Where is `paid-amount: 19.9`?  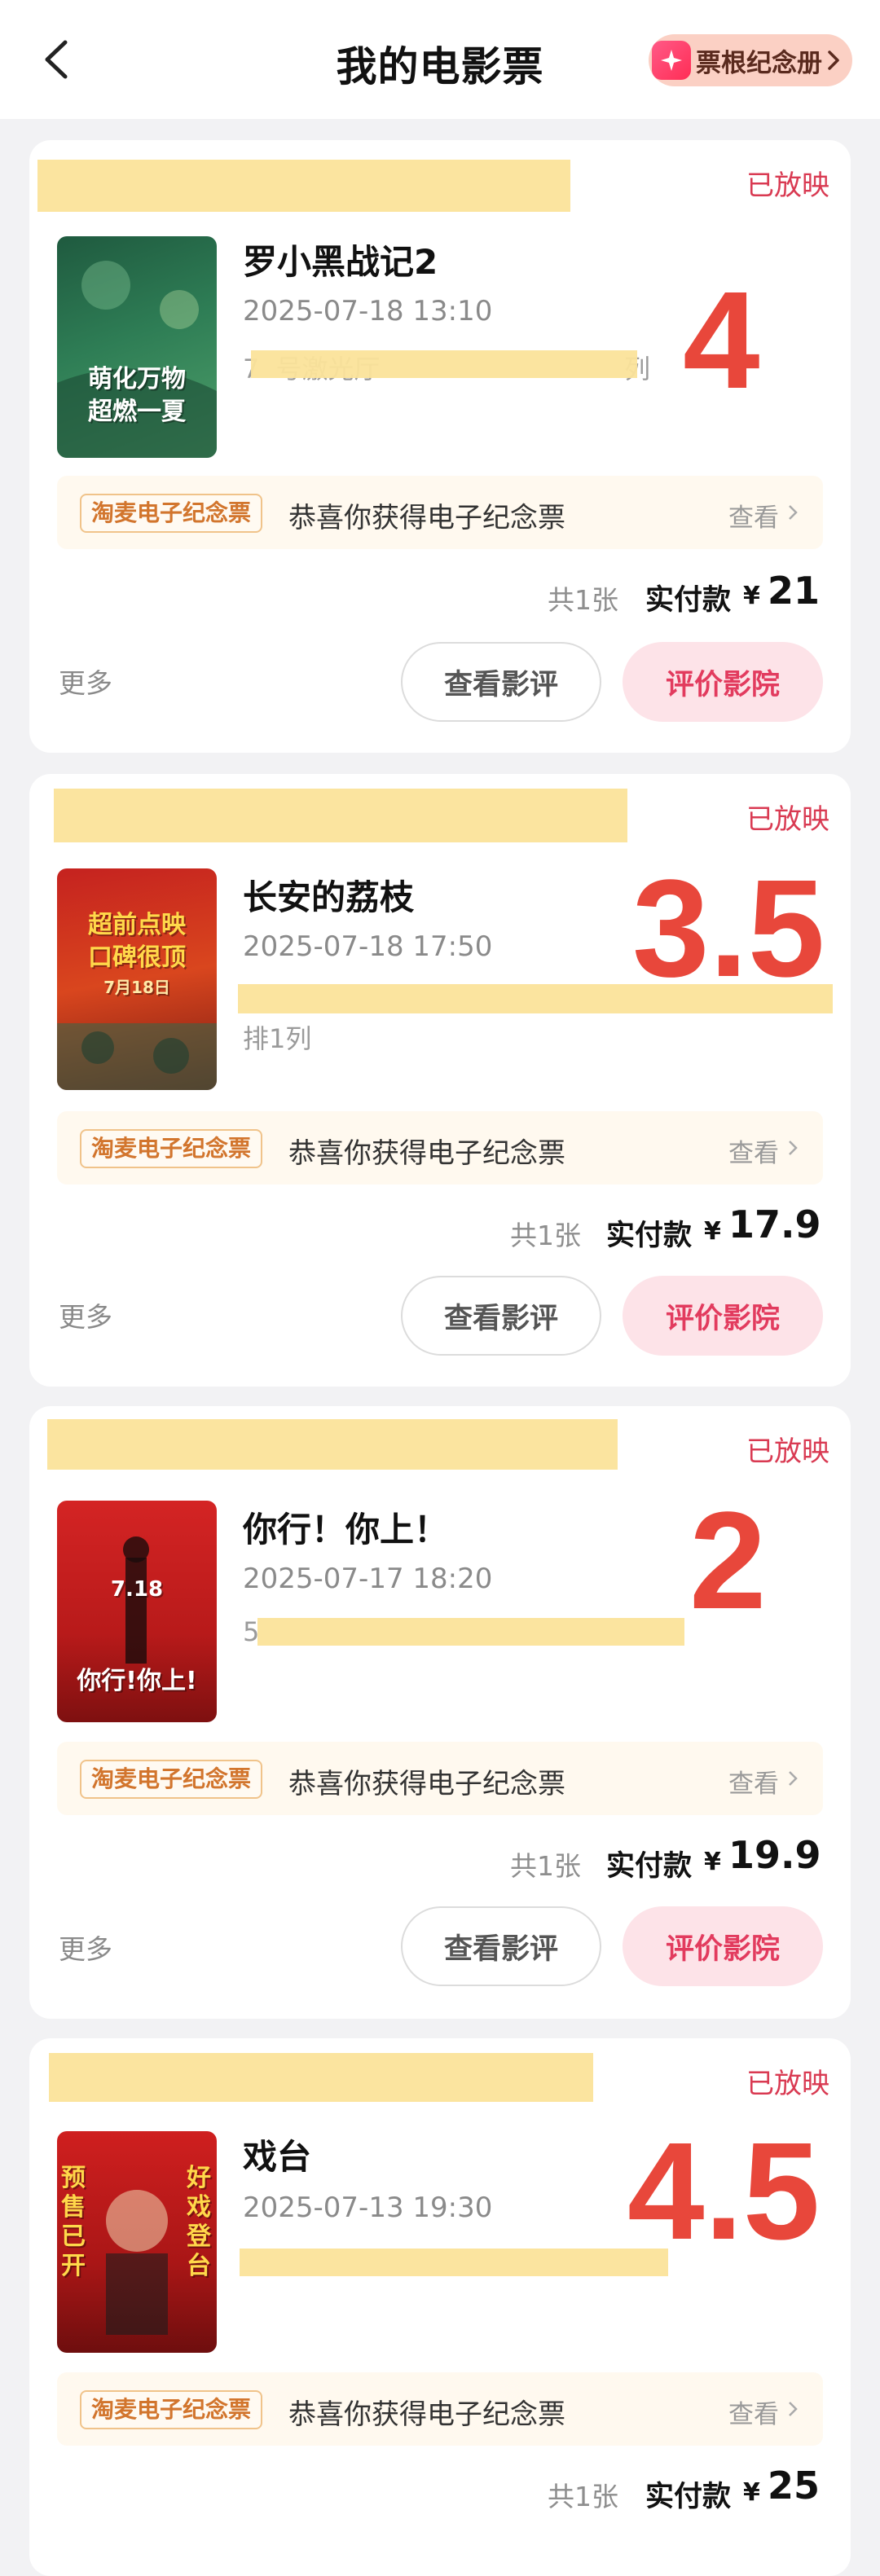
paid-amount: 19.9 is located at coordinates (774, 1855).